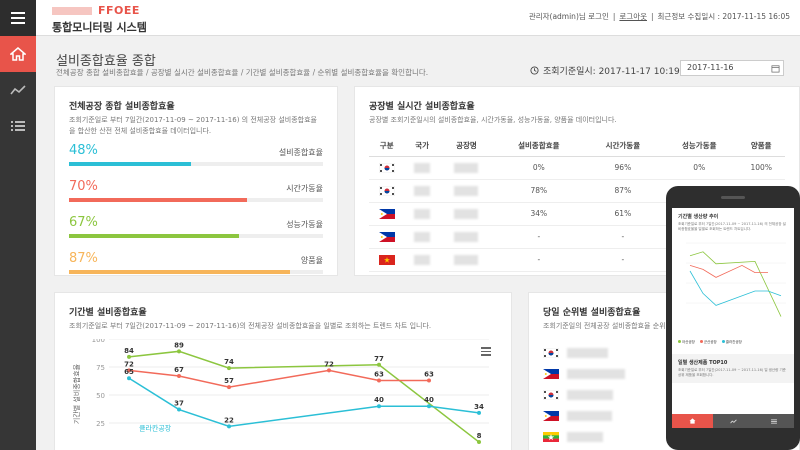 This screenshot has width=800, height=450. I want to click on mobile-card-title: 일별 생산제품 TOP10, so click(733, 362).